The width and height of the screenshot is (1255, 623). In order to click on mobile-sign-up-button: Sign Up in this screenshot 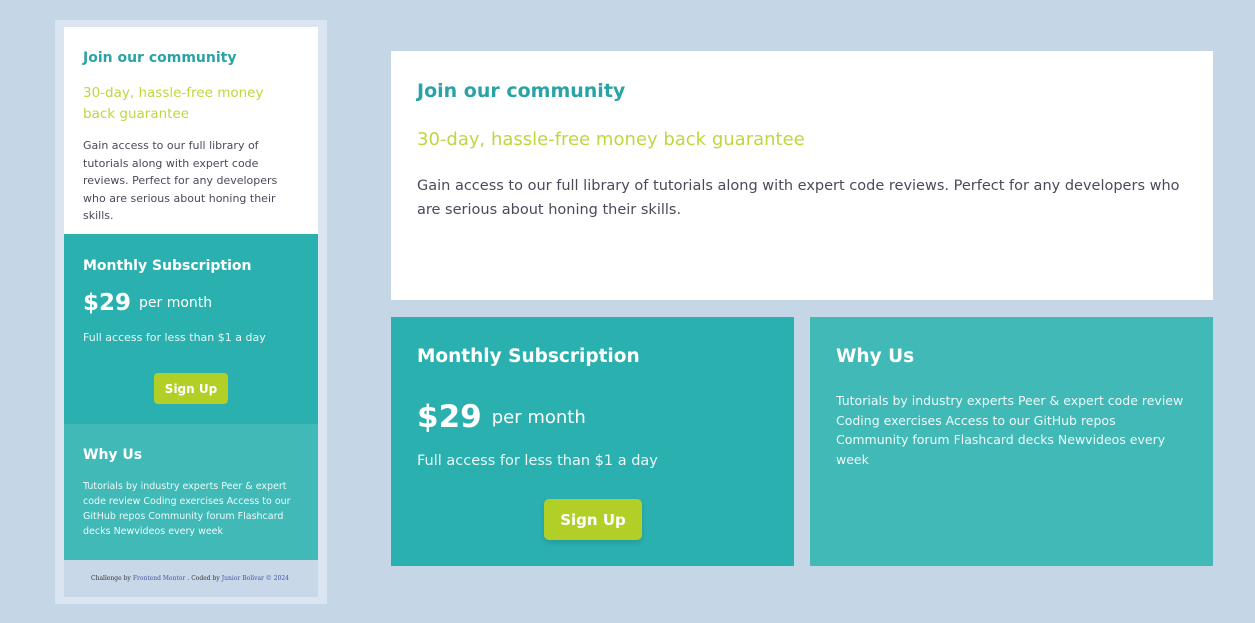, I will do `click(191, 388)`.